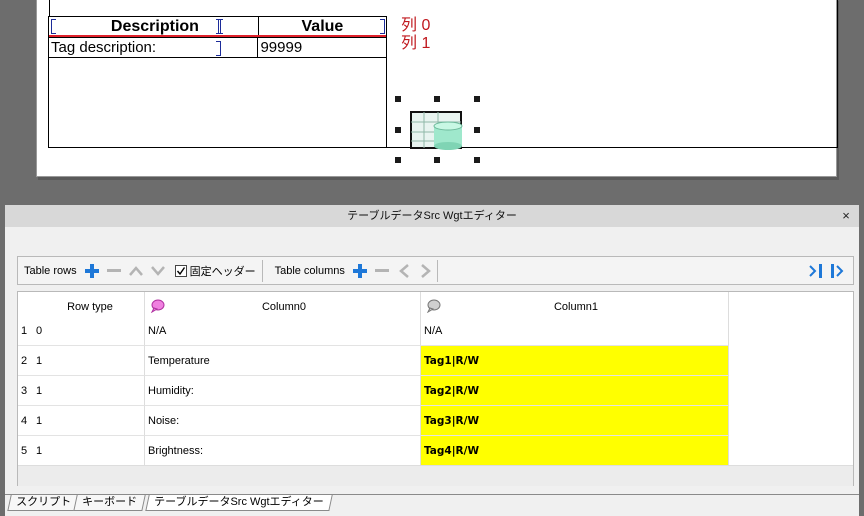 The image size is (864, 516). What do you see at coordinates (416, 43) in the screenshot?
I see `column-label-1: 列 1` at bounding box center [416, 43].